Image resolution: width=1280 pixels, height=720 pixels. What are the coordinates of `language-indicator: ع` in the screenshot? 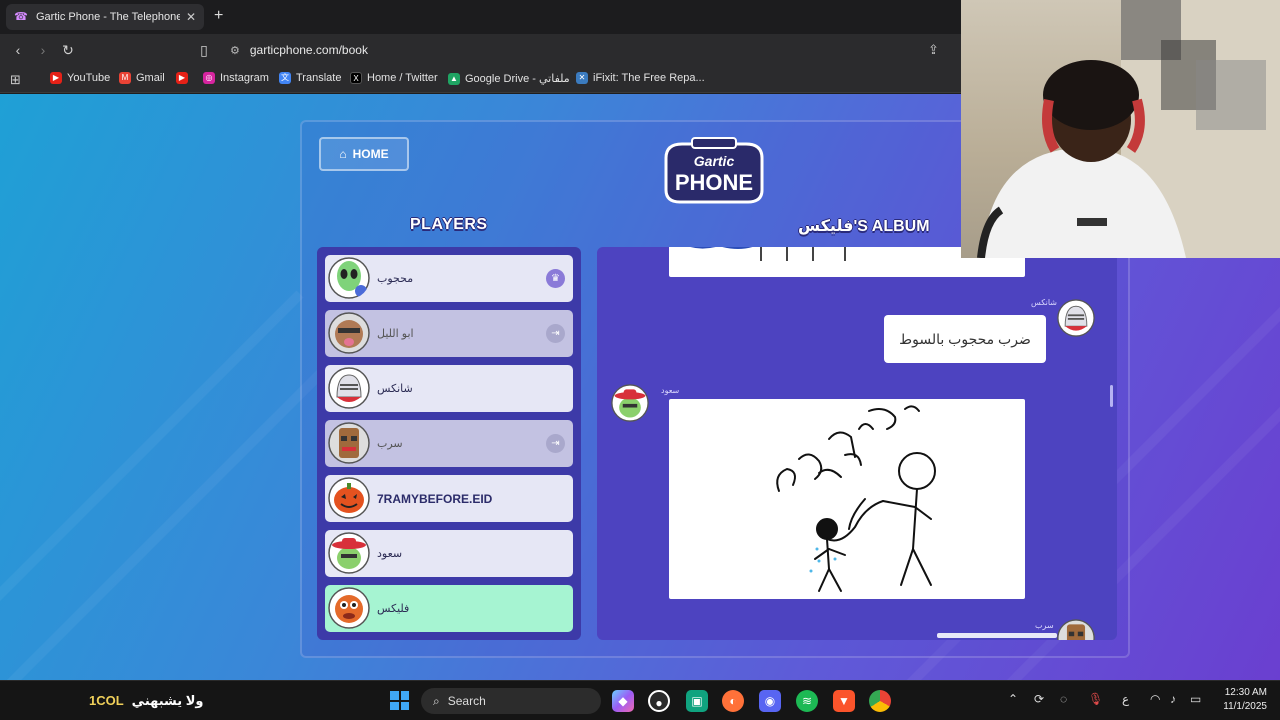 It's located at (1125, 699).